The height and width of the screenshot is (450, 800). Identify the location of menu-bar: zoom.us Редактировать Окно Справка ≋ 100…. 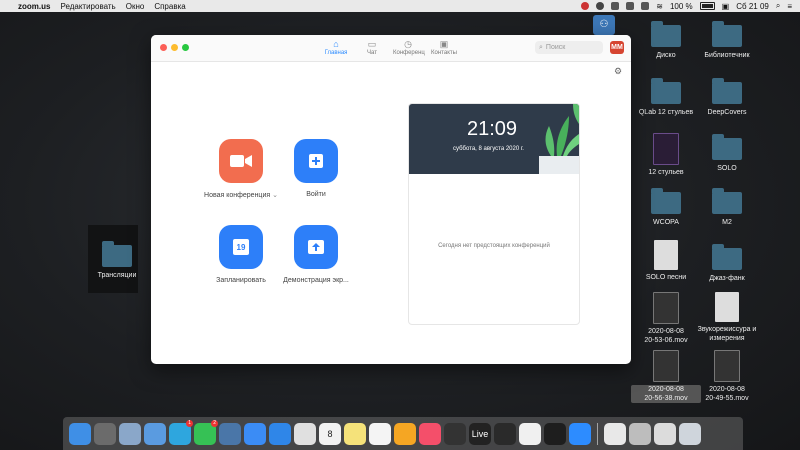
(400, 6).